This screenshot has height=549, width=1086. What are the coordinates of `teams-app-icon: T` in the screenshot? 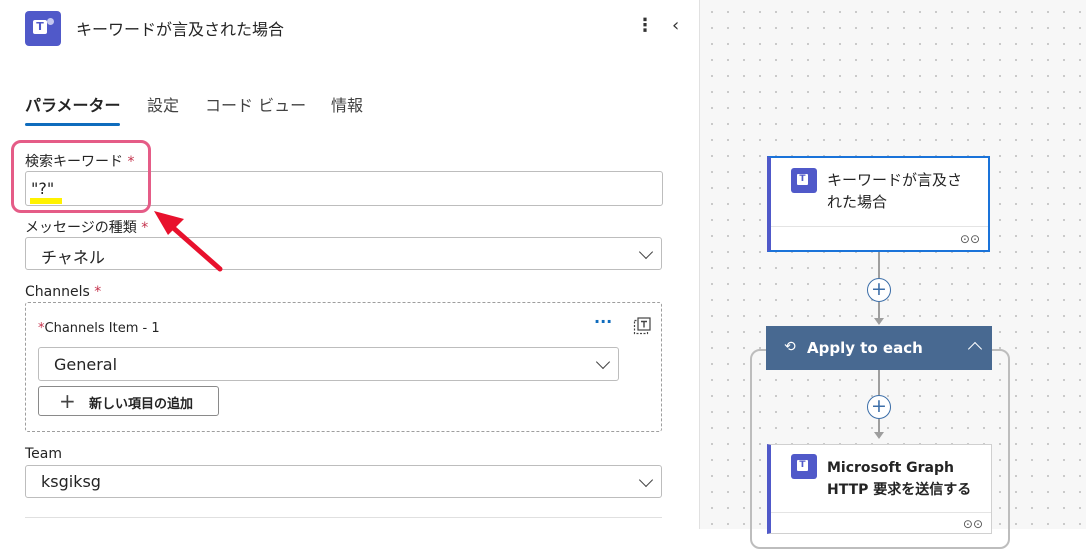 It's located at (43, 28).